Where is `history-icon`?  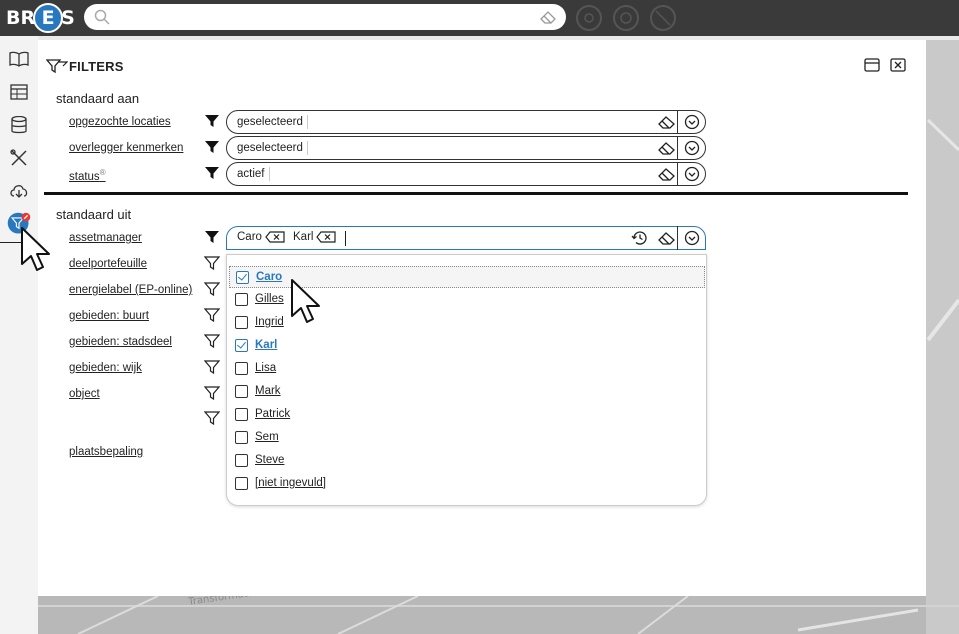 history-icon is located at coordinates (640, 238).